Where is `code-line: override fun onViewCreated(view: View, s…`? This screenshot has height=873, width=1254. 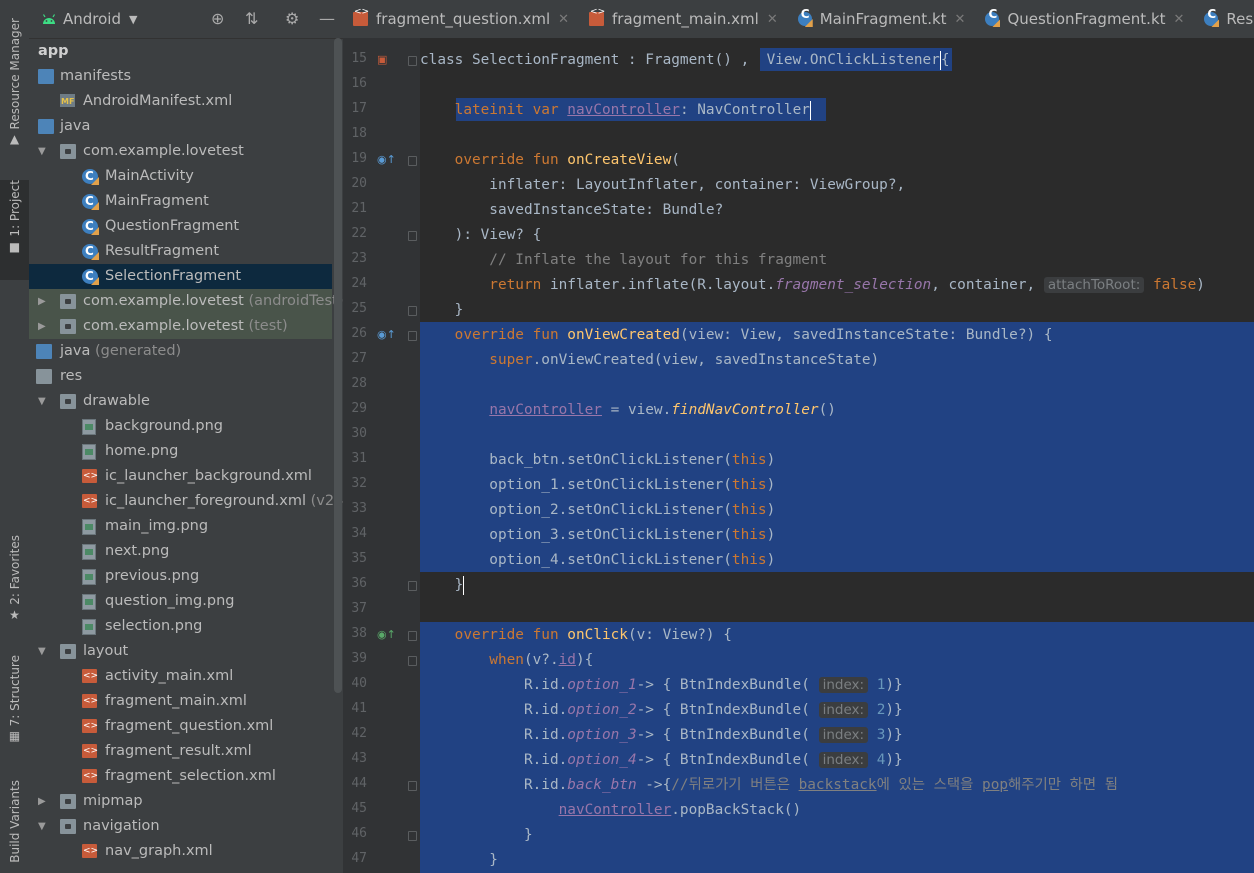
code-line: override fun onViewCreated(view: View, s… is located at coordinates (736, 335).